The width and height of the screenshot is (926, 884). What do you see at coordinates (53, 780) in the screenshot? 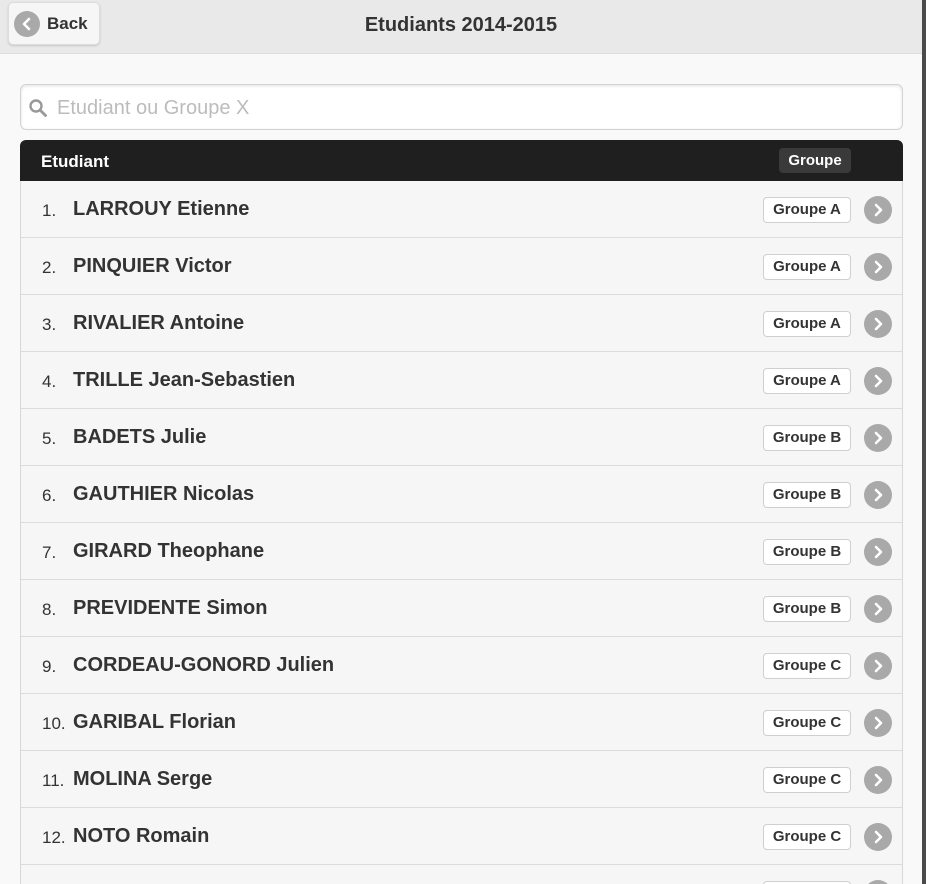
I see `row-number: 11.` at bounding box center [53, 780].